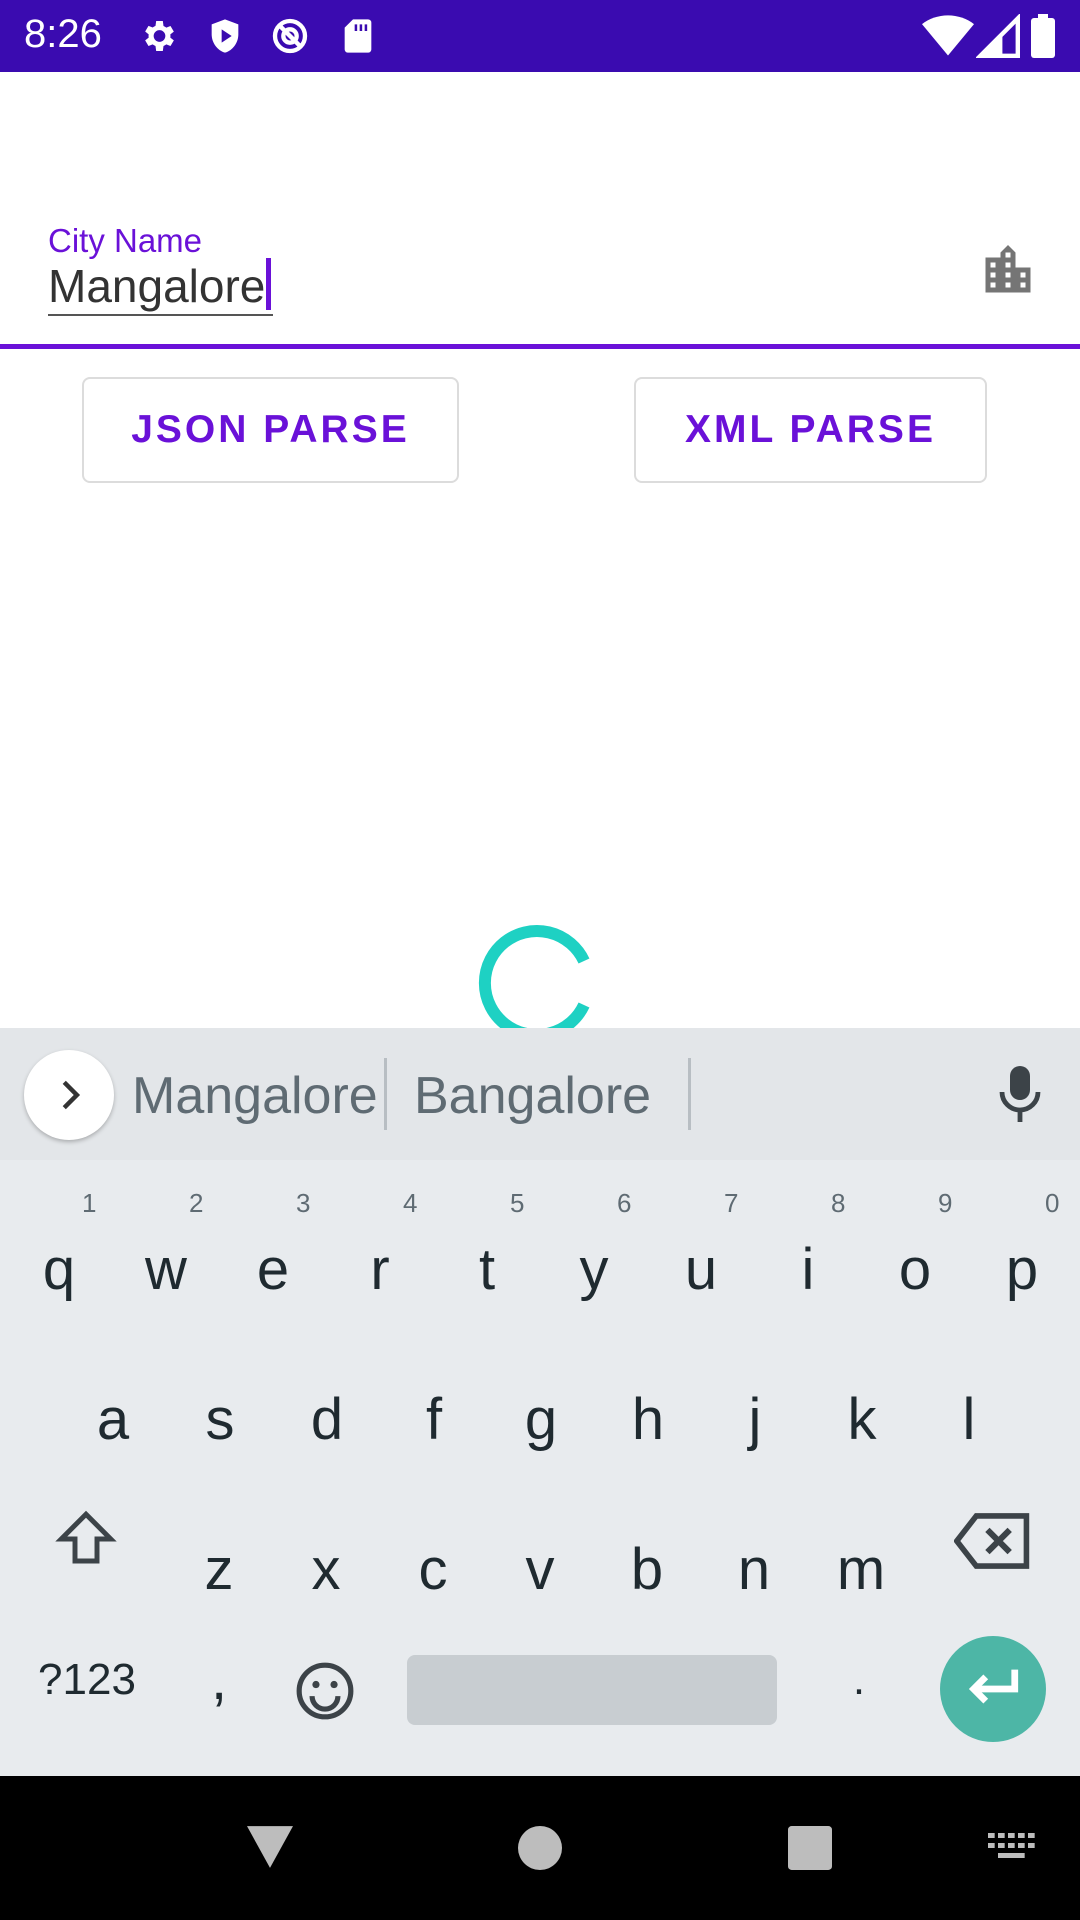 This screenshot has width=1080, height=1920. What do you see at coordinates (540, 1570) in the screenshot?
I see `key-v: v` at bounding box center [540, 1570].